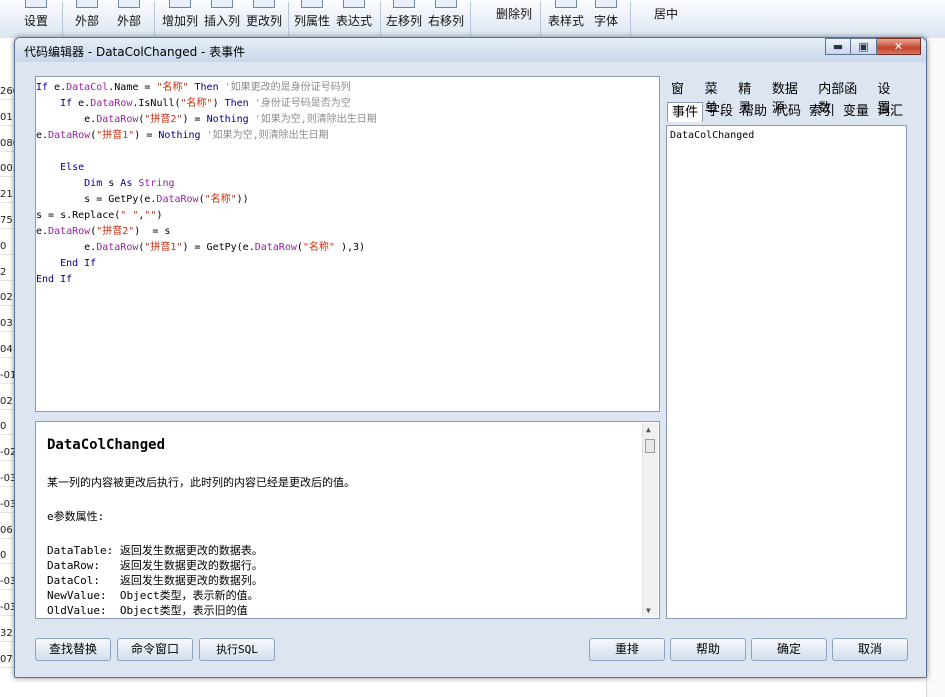 The image size is (945, 697). What do you see at coordinates (237, 649) in the screenshot?
I see `execute-sql-button: 执行SQL` at bounding box center [237, 649].